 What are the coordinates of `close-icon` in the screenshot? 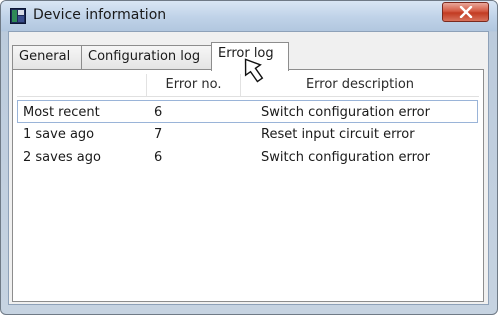 It's located at (466, 12).